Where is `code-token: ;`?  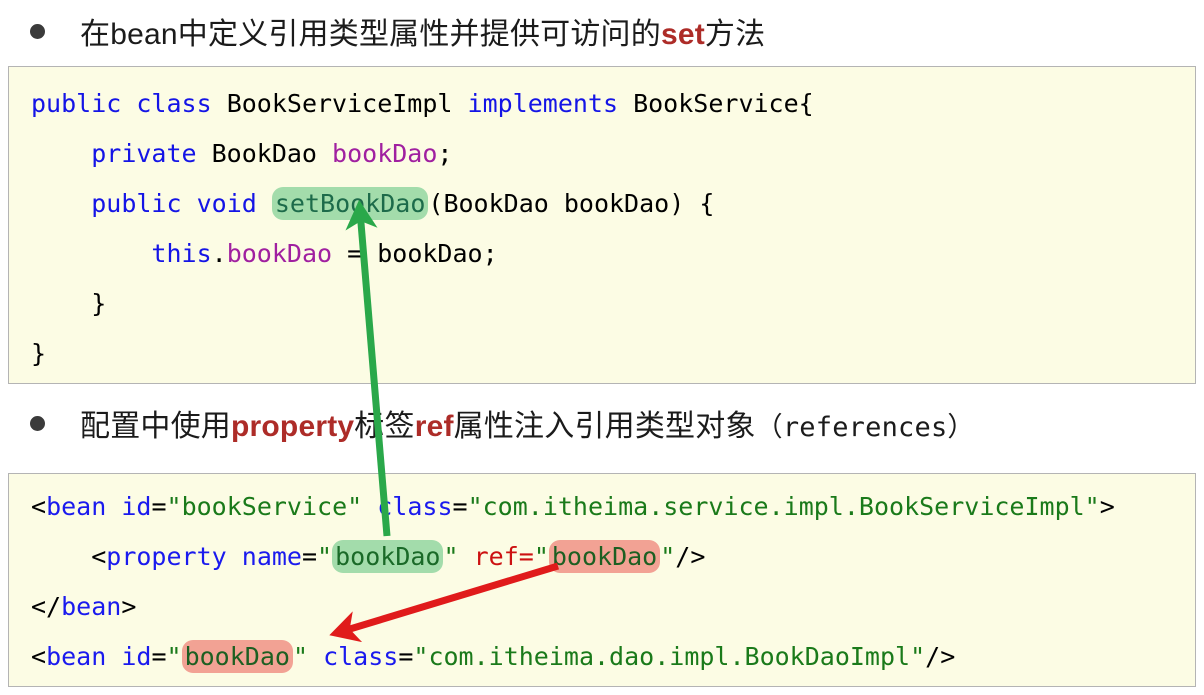
code-token: ; is located at coordinates (445, 153).